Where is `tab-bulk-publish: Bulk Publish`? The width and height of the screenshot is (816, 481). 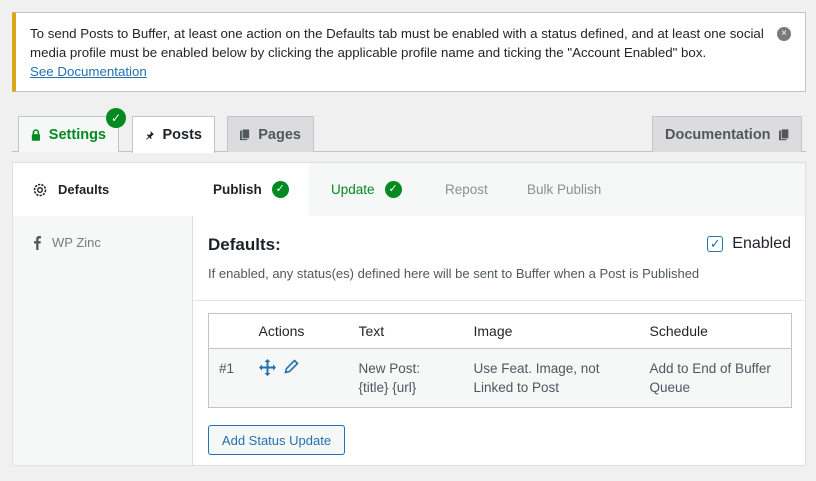
tab-bulk-publish: Bulk Publish is located at coordinates (564, 189).